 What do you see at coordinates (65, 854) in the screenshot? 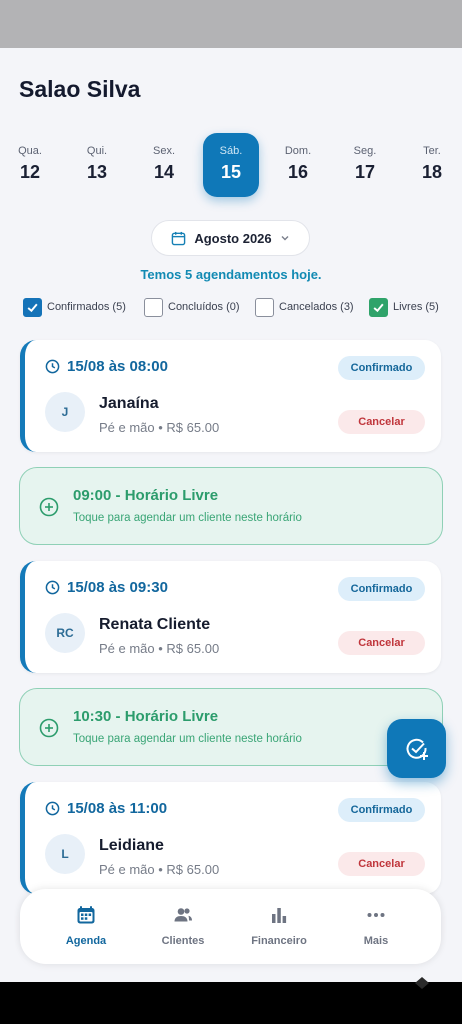
I see `avatar: L` at bounding box center [65, 854].